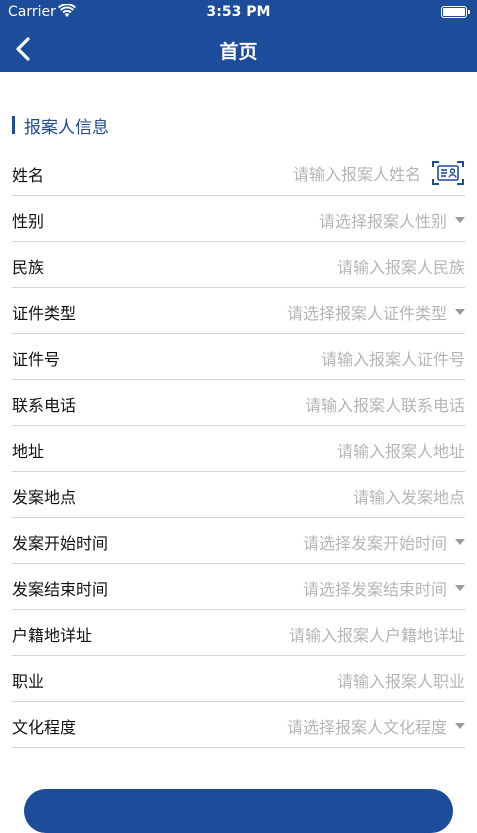 The height and width of the screenshot is (833, 477). What do you see at coordinates (52, 635) in the screenshot?
I see `field-label: 户籍地详址` at bounding box center [52, 635].